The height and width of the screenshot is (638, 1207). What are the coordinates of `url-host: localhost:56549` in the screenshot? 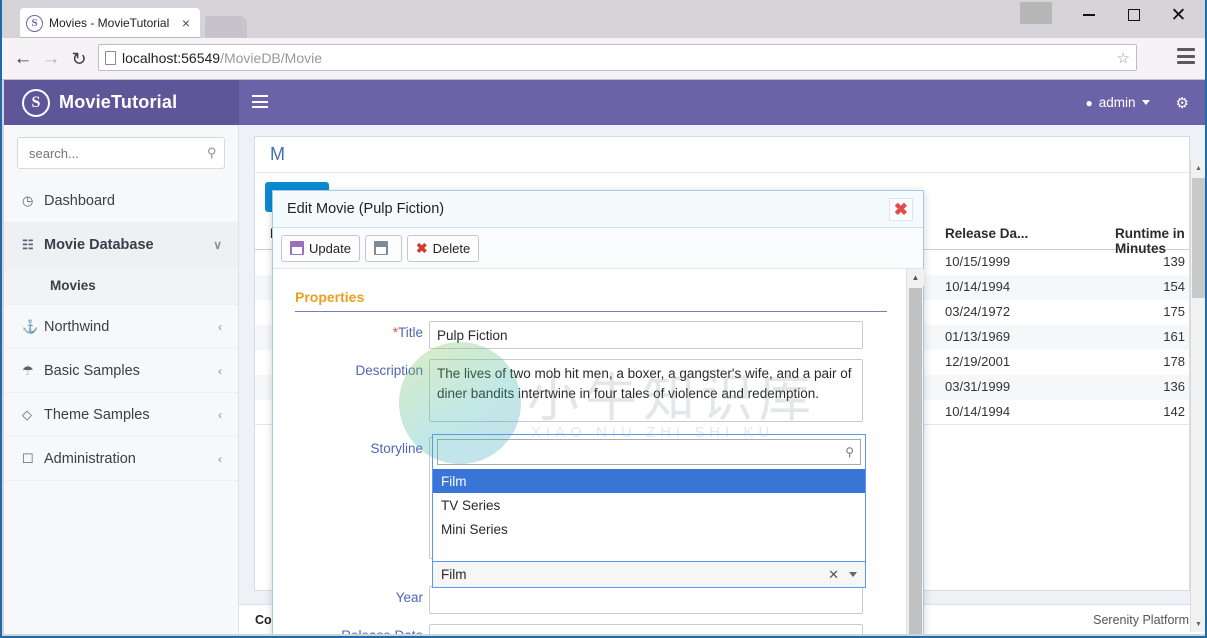 It's located at (171, 57).